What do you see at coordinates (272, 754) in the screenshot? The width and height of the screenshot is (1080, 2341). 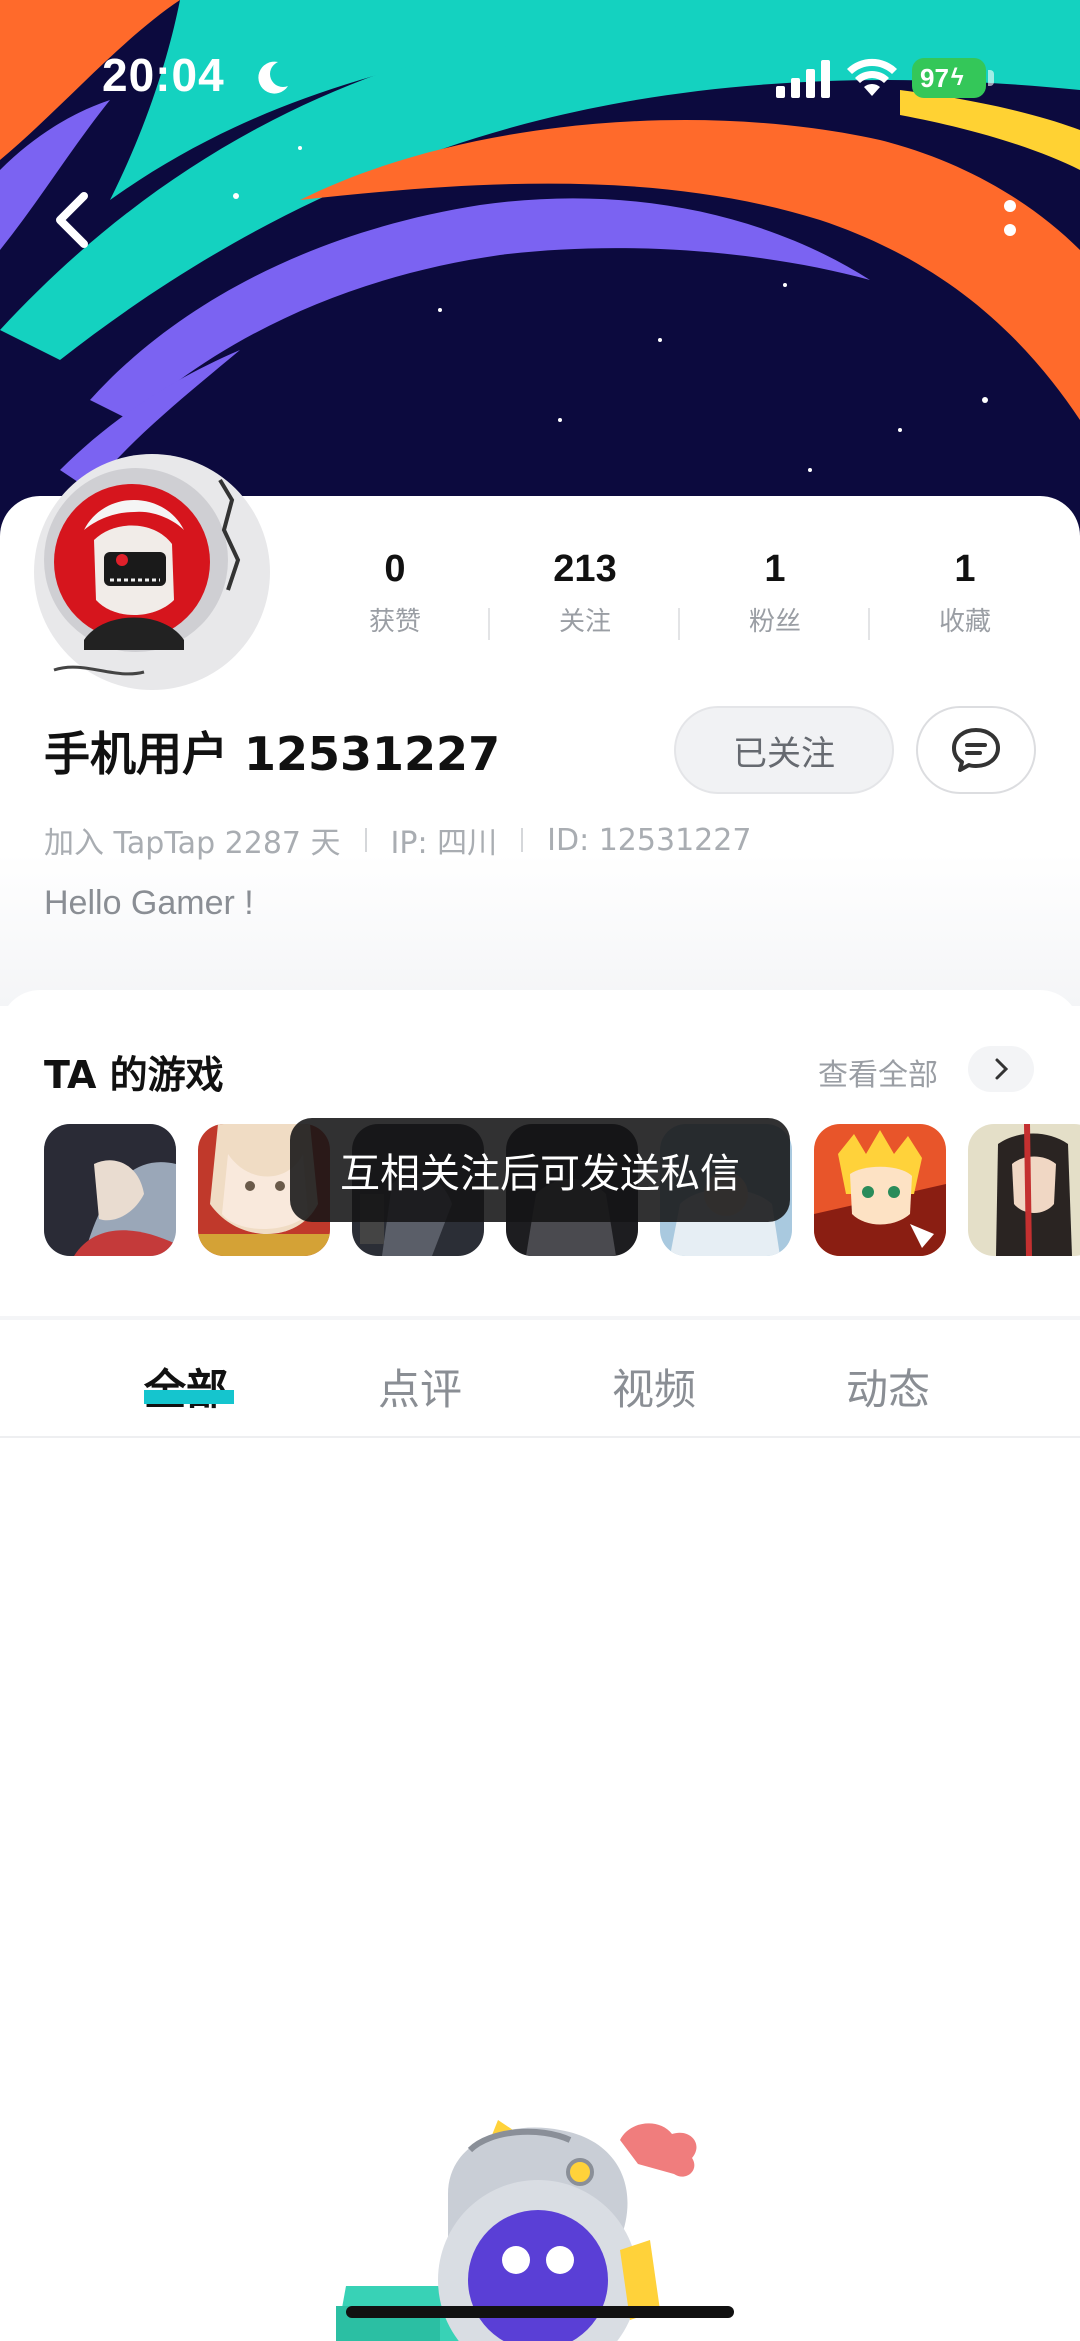 I see `profile-username: 手机用户 12531227` at bounding box center [272, 754].